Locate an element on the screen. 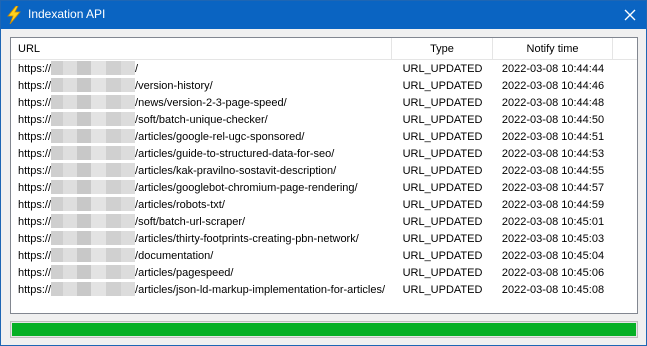 This screenshot has width=647, height=346. progress-bar is located at coordinates (324, 329).